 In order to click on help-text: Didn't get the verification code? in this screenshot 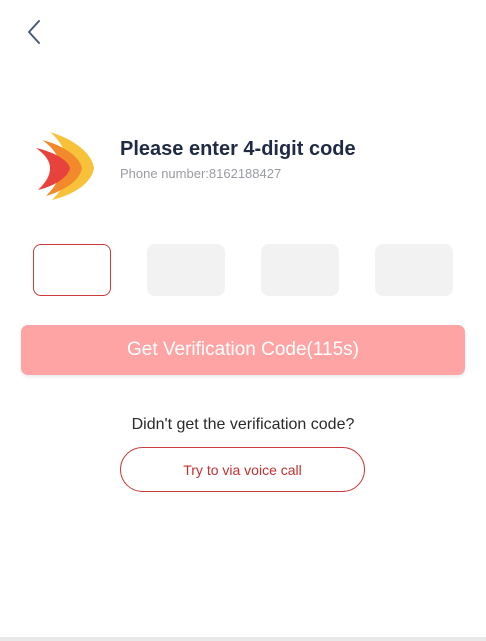, I will do `click(243, 424)`.